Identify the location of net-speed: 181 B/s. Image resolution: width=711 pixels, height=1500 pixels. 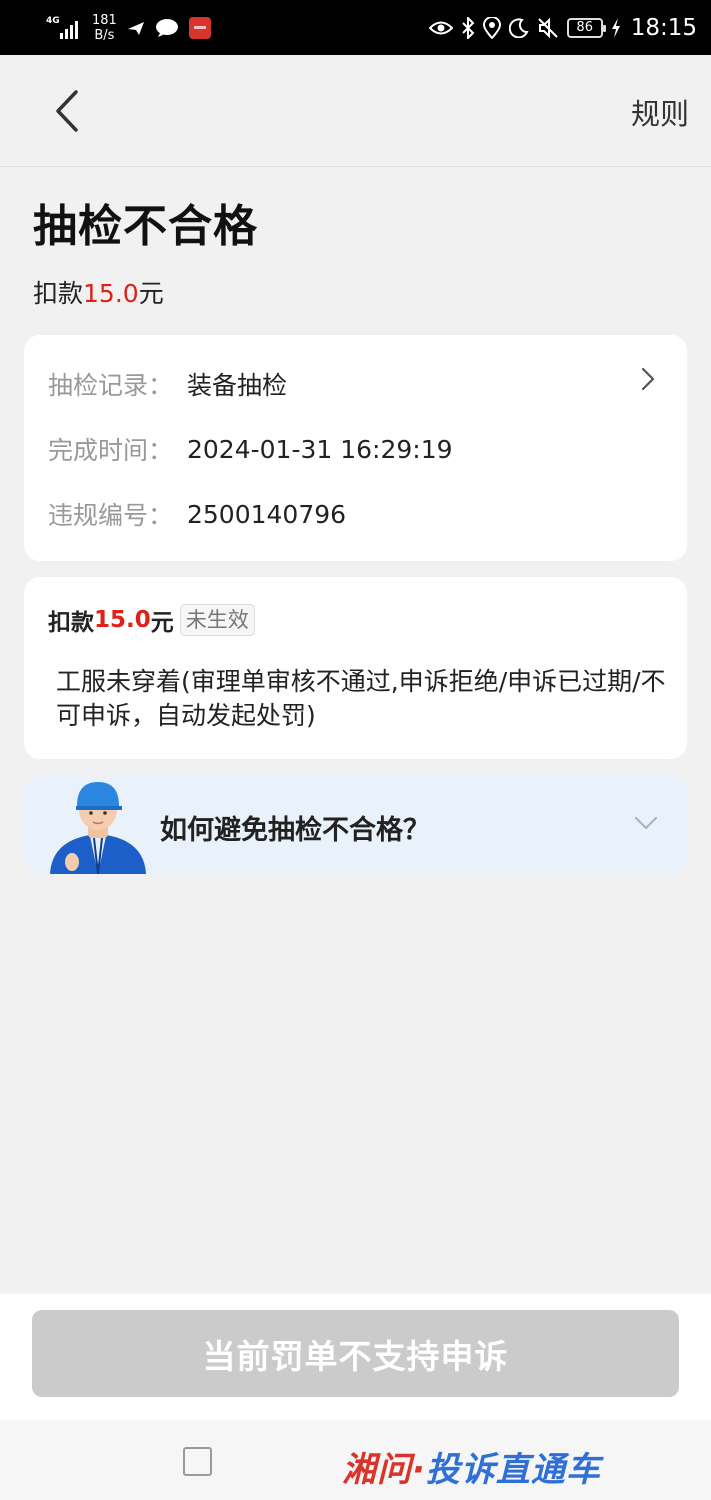
(104, 28).